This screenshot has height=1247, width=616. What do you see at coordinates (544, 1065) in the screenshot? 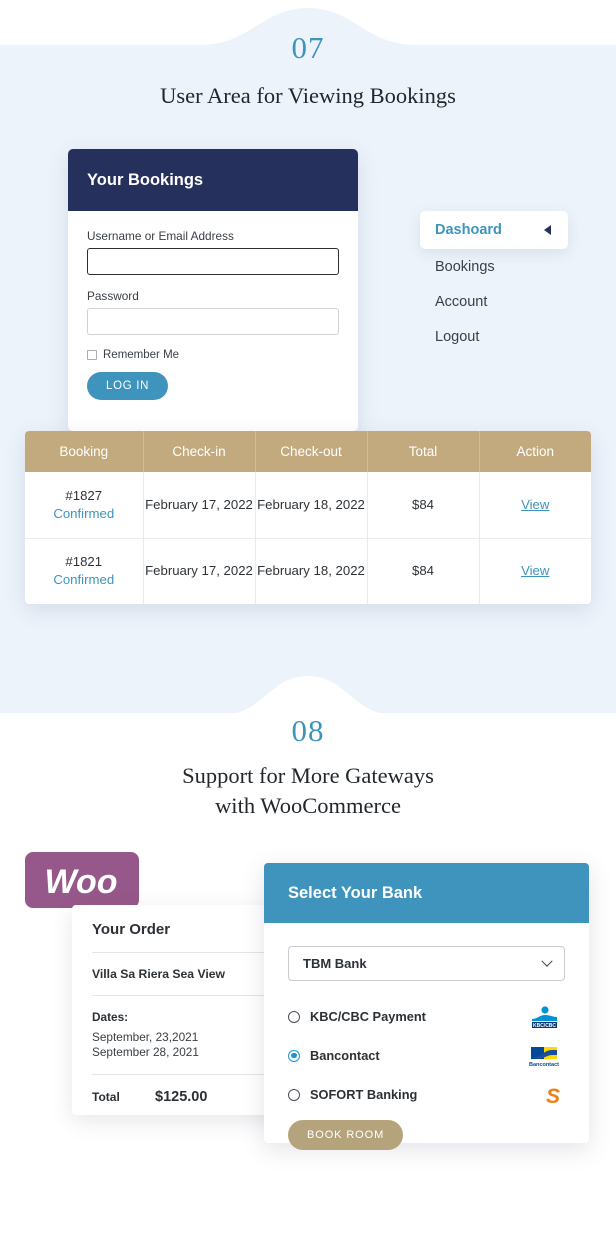
I see `svg-text: Bancontact` at bounding box center [544, 1065].